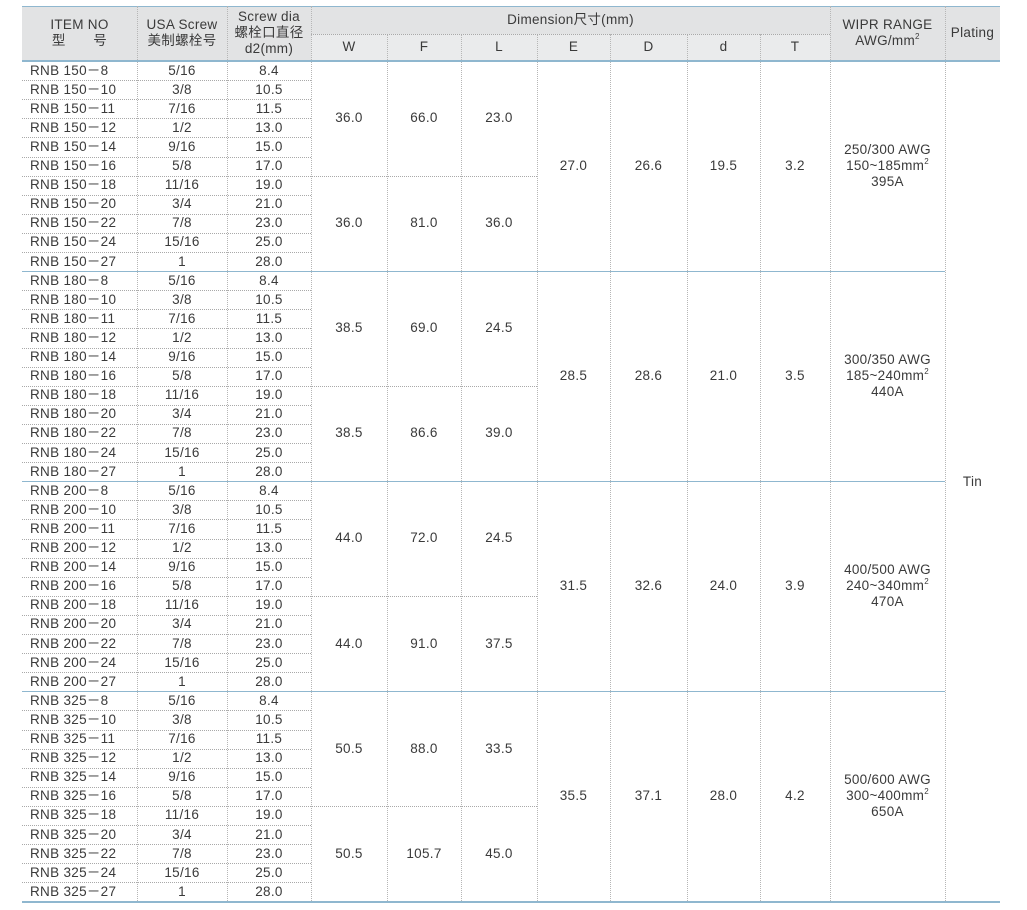  I want to click on dim-f-upper: 69.0, so click(424, 328).